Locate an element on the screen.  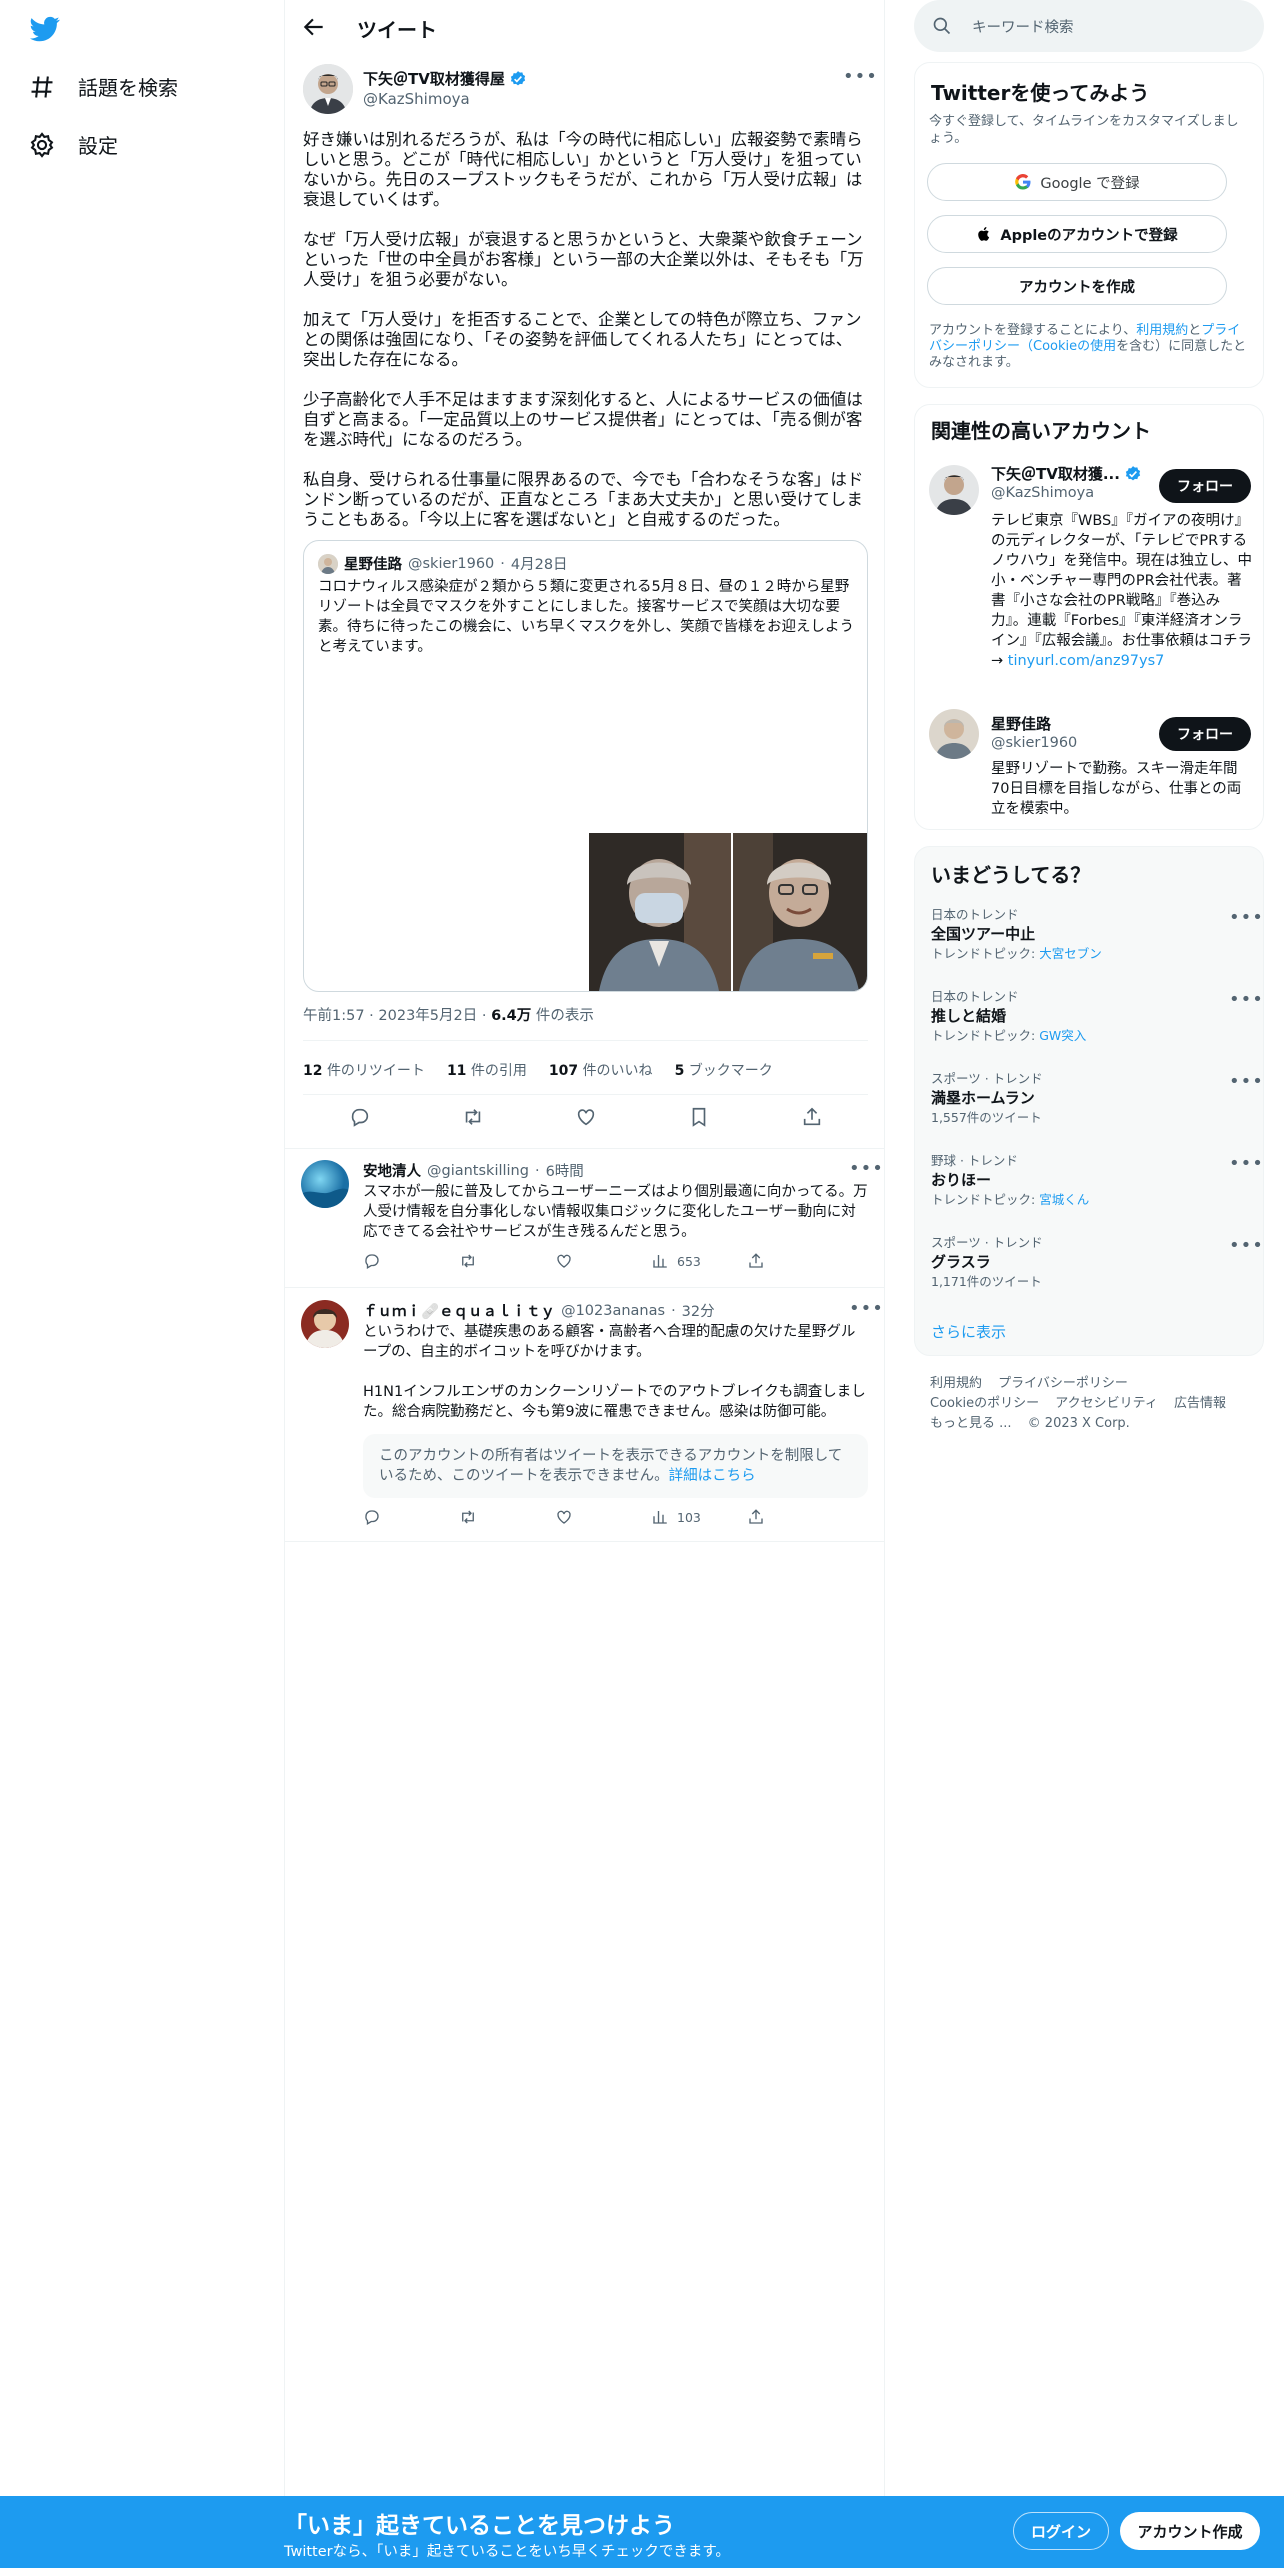
trend-item: 野球 · トレンド おりほー トレンドトピック: 宮城くん ••• is located at coordinates (1097, 1181).